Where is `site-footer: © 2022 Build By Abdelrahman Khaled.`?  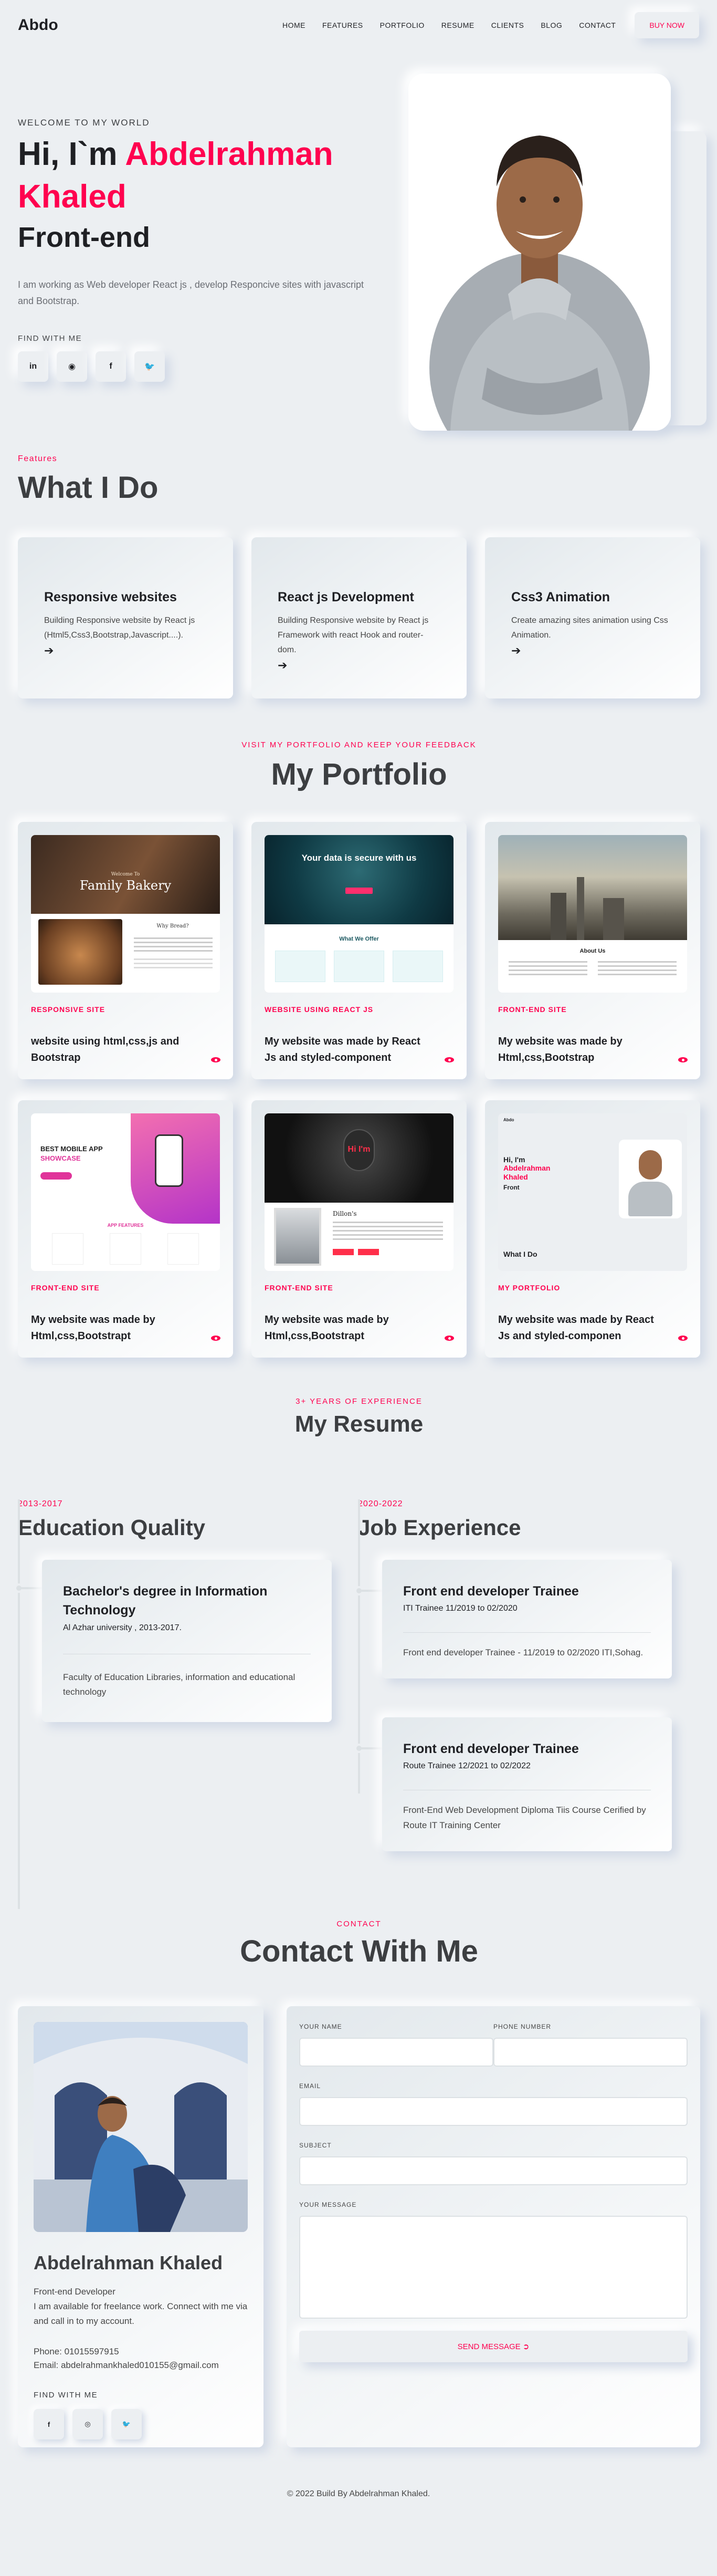 site-footer: © 2022 Build By Abdelrahman Khaled. is located at coordinates (358, 2493).